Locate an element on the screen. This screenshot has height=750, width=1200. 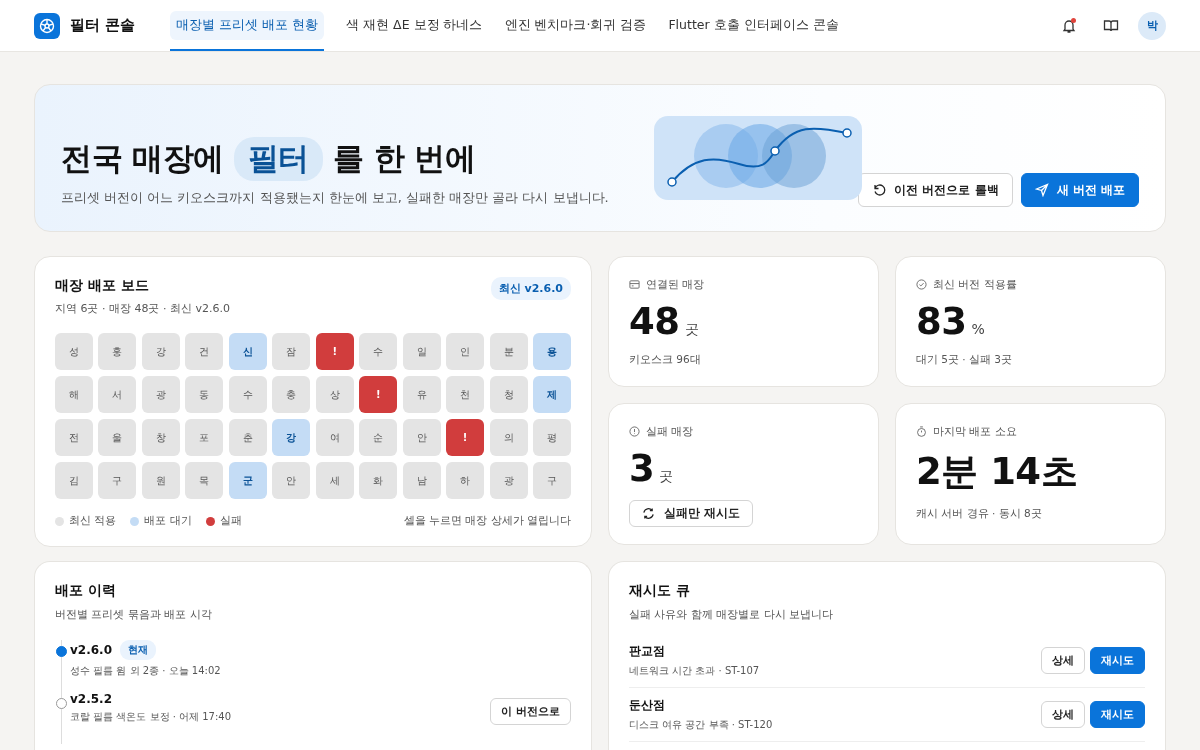
nav-tab: 엔진 벤치마크·회귀 검증 is located at coordinates (575, 25).